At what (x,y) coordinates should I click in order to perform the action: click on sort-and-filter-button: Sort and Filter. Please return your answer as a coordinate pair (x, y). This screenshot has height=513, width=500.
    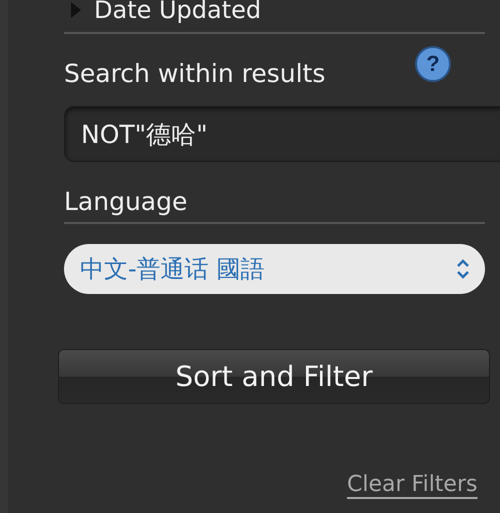
    Looking at the image, I should click on (274, 376).